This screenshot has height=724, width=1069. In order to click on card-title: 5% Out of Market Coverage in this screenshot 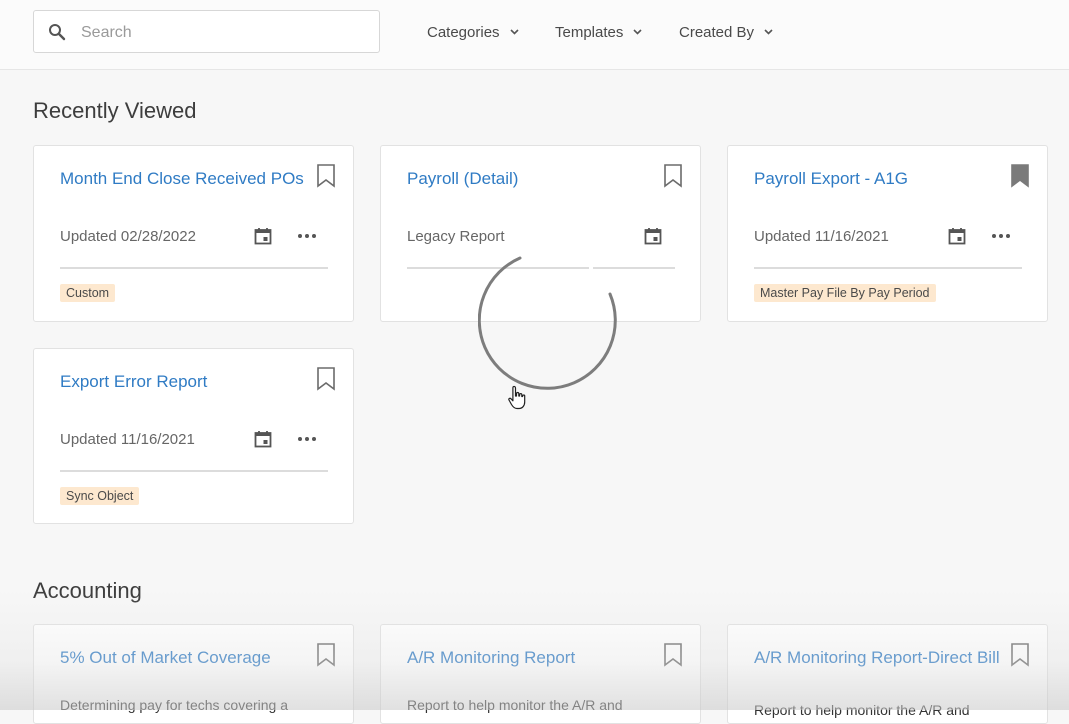, I will do `click(185, 657)`.